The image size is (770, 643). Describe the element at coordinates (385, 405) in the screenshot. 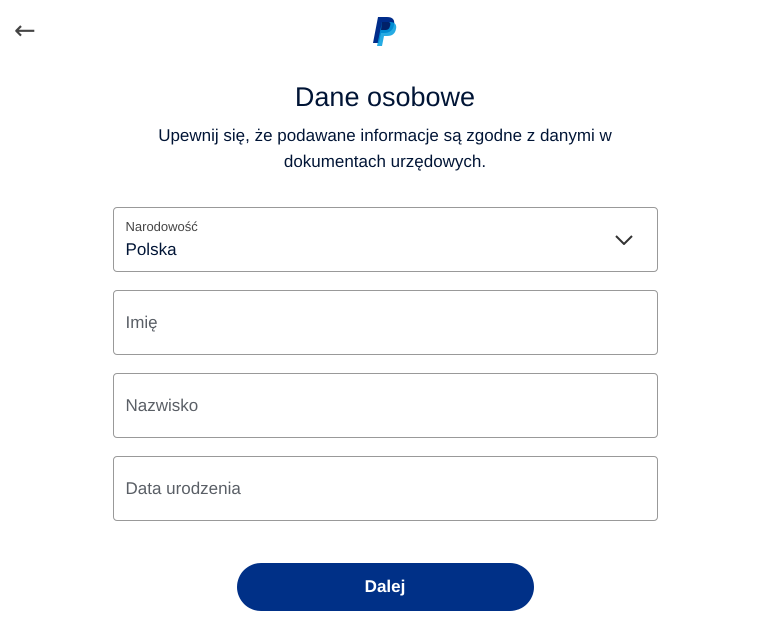

I see `text-field: Nazwisko` at that location.